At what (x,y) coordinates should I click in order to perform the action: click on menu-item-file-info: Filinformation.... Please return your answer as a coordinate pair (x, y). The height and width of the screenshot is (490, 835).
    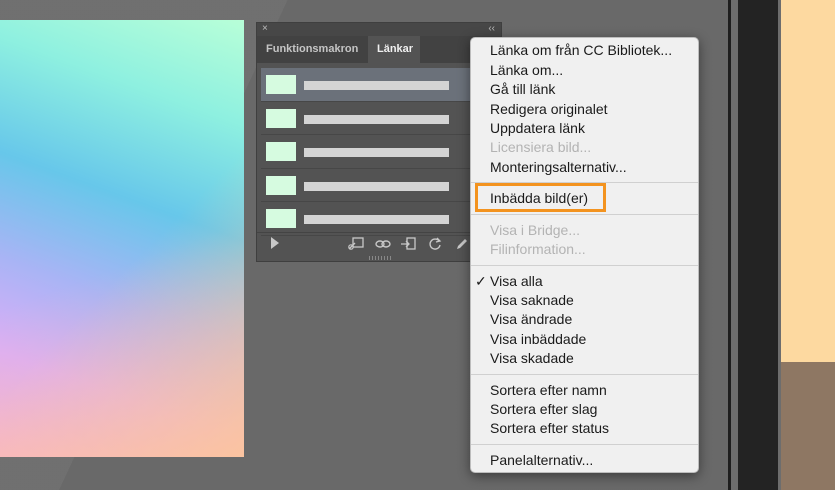
    Looking at the image, I should click on (538, 249).